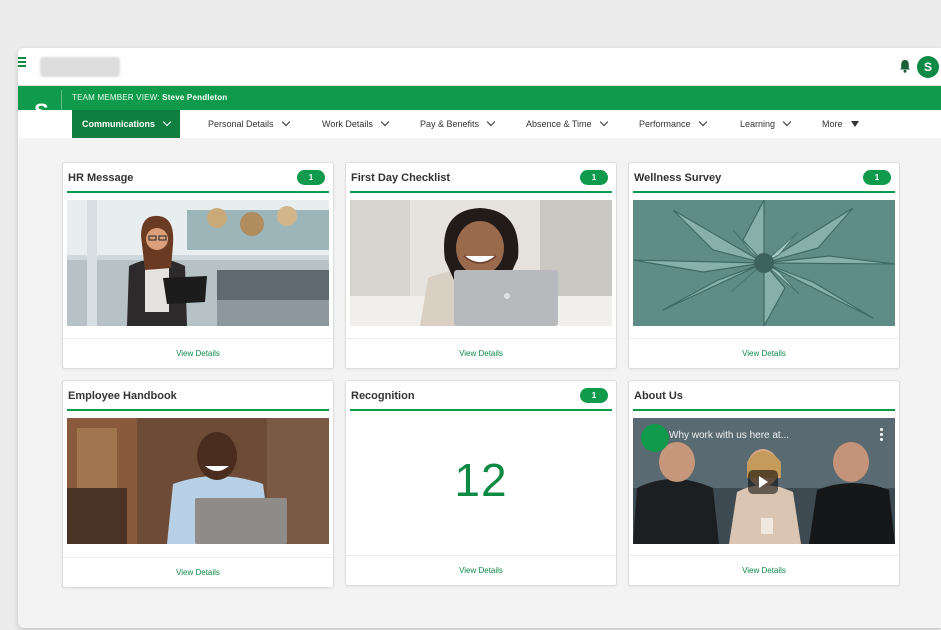 This screenshot has width=941, height=630. I want to click on card-employee-handbook: Employee Handbook View Details, so click(198, 484).